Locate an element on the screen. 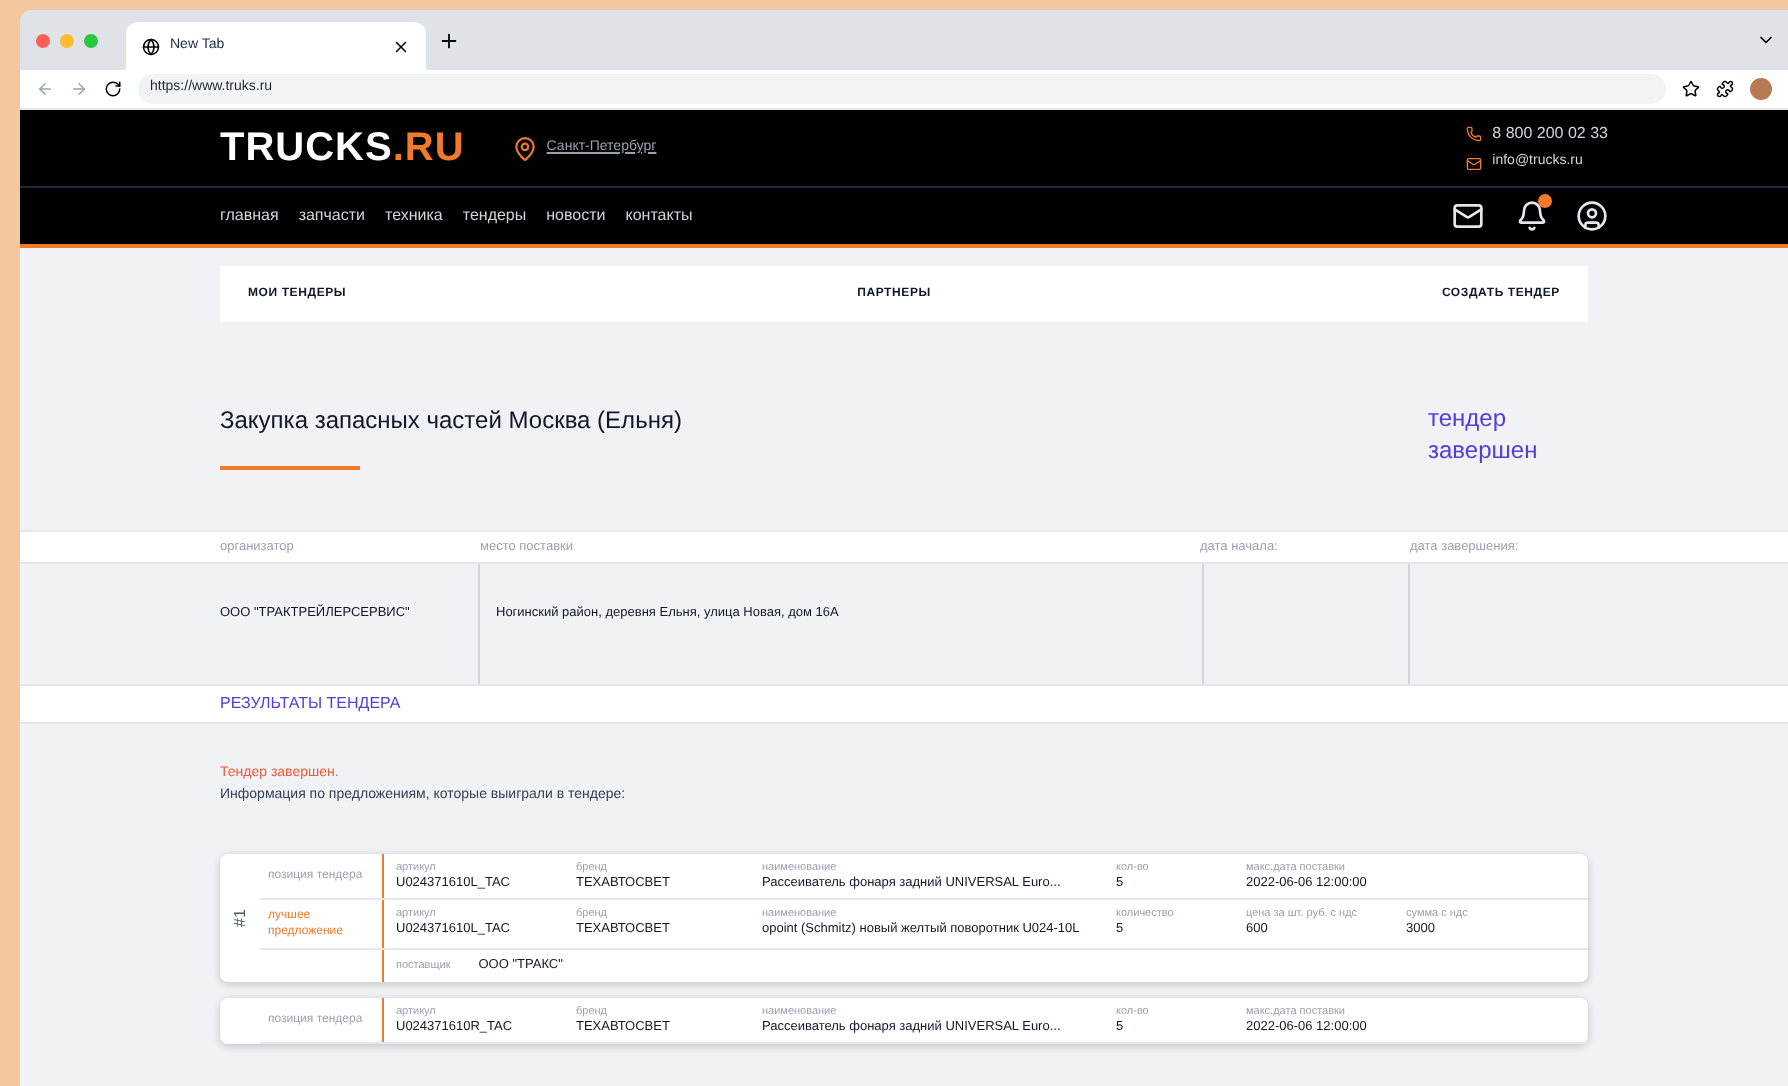 The height and width of the screenshot is (1086, 1788). site-logo: TRUCKS.RU is located at coordinates (342, 148).